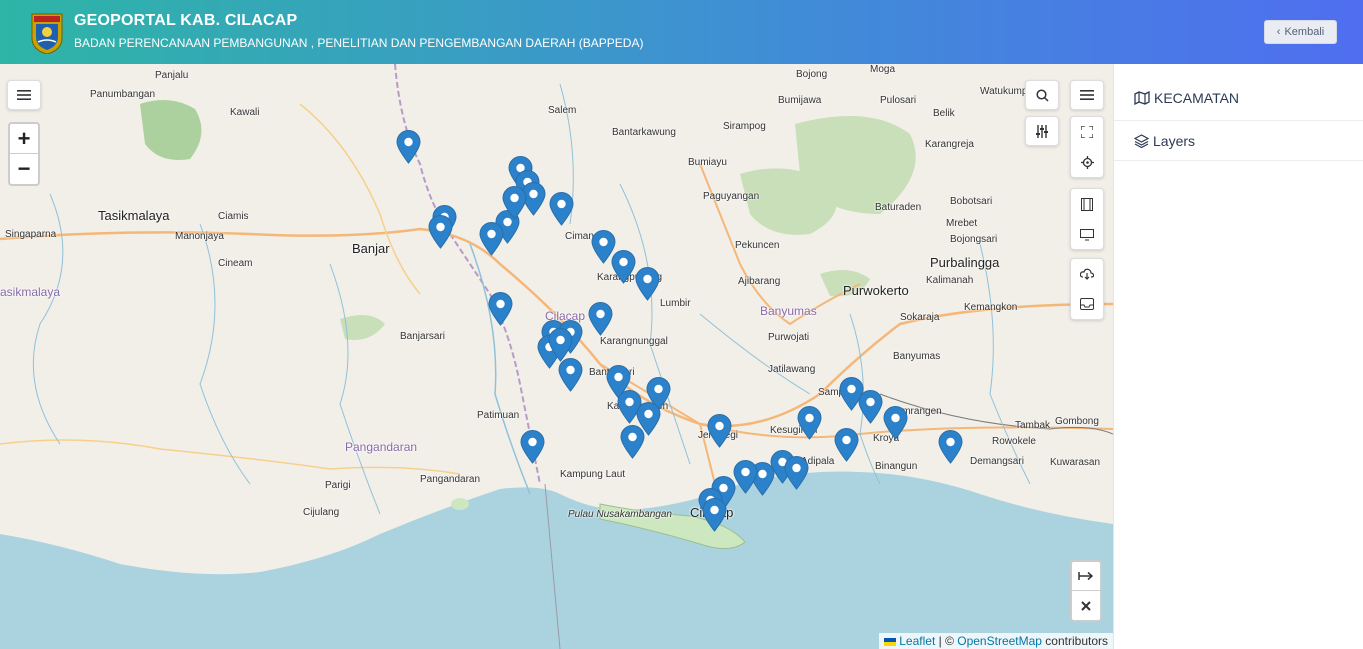 Image resolution: width=1363 pixels, height=649 pixels. What do you see at coordinates (757, 245) in the screenshot?
I see `map-label: Pekuncen` at bounding box center [757, 245].